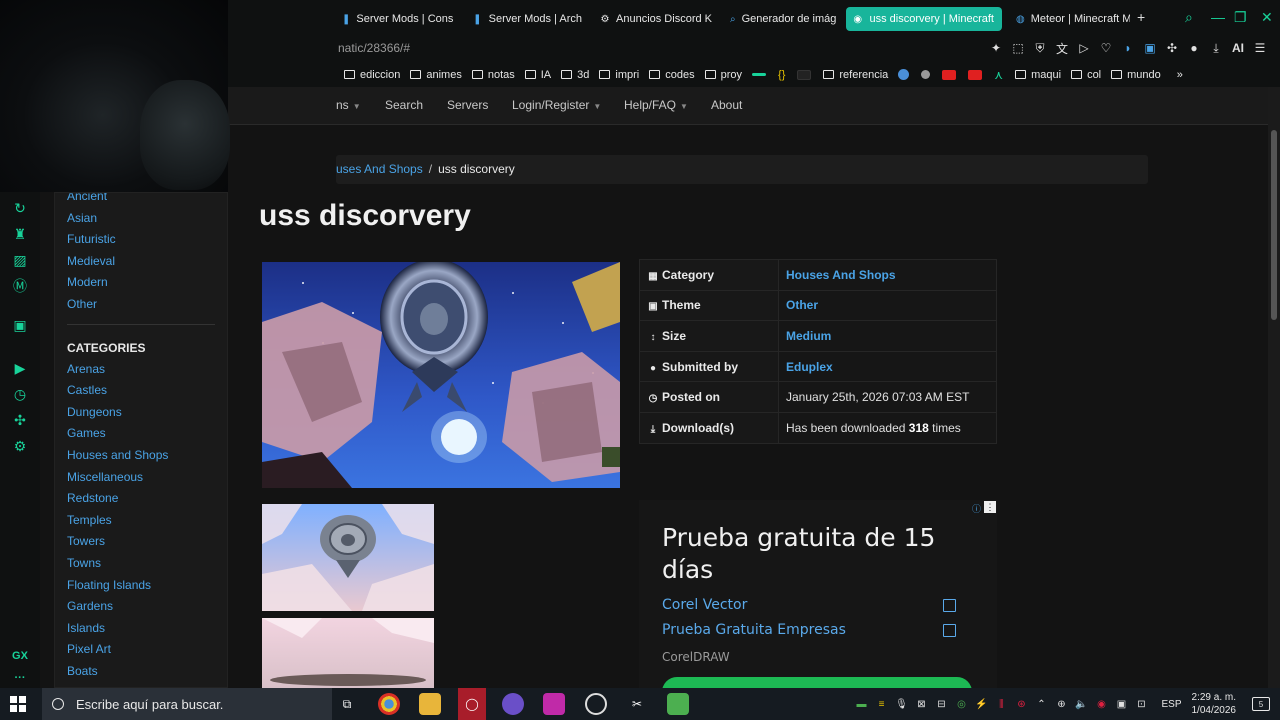 This screenshot has width=1280, height=720. Describe the element at coordinates (1171, 704) in the screenshot. I see `language-indicator: ESP` at that location.